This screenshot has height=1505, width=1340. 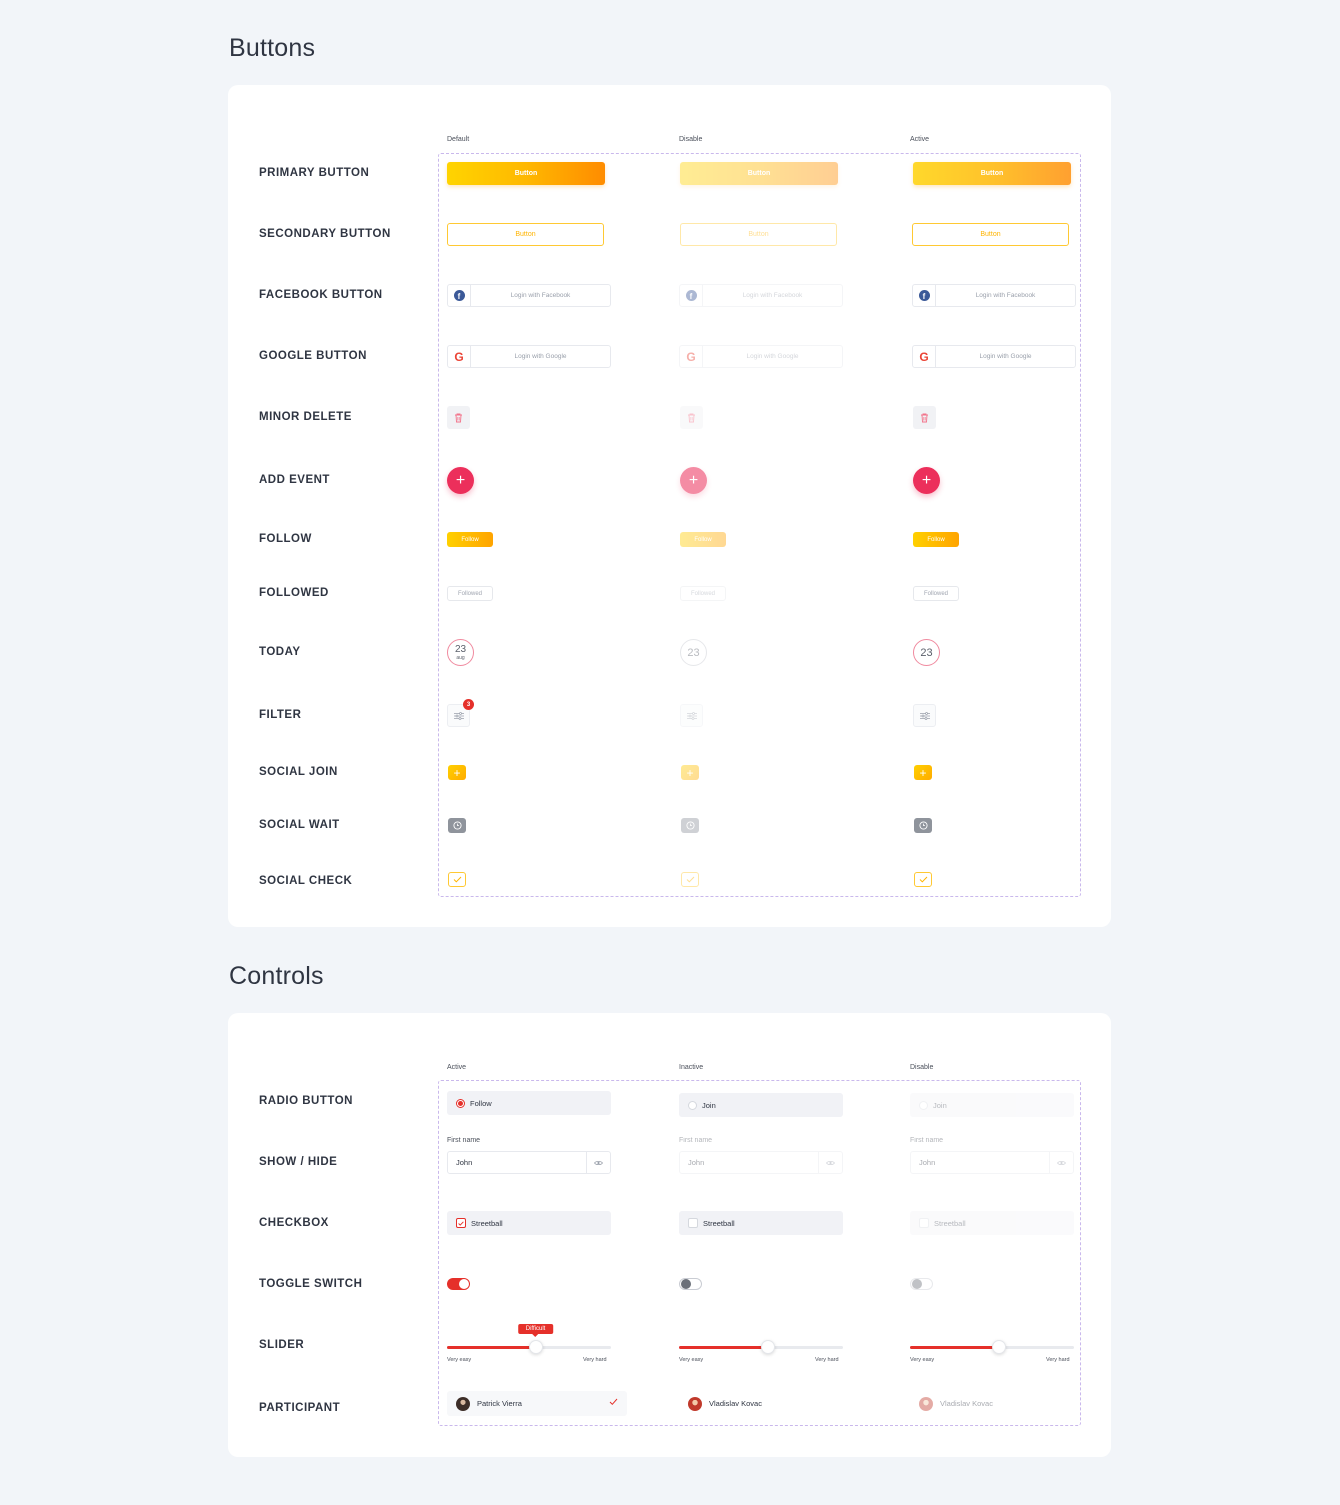 I want to click on row-label-google-button: GOOGLE BUTTON, so click(x=313, y=356).